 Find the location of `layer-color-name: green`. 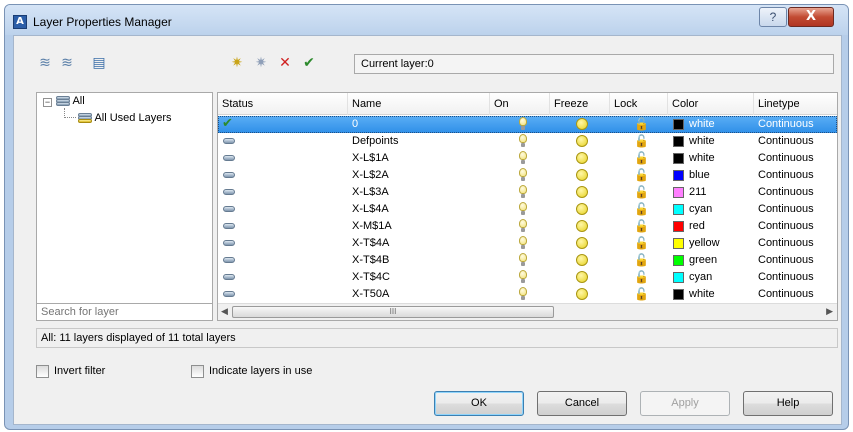

layer-color-name: green is located at coordinates (703, 260).